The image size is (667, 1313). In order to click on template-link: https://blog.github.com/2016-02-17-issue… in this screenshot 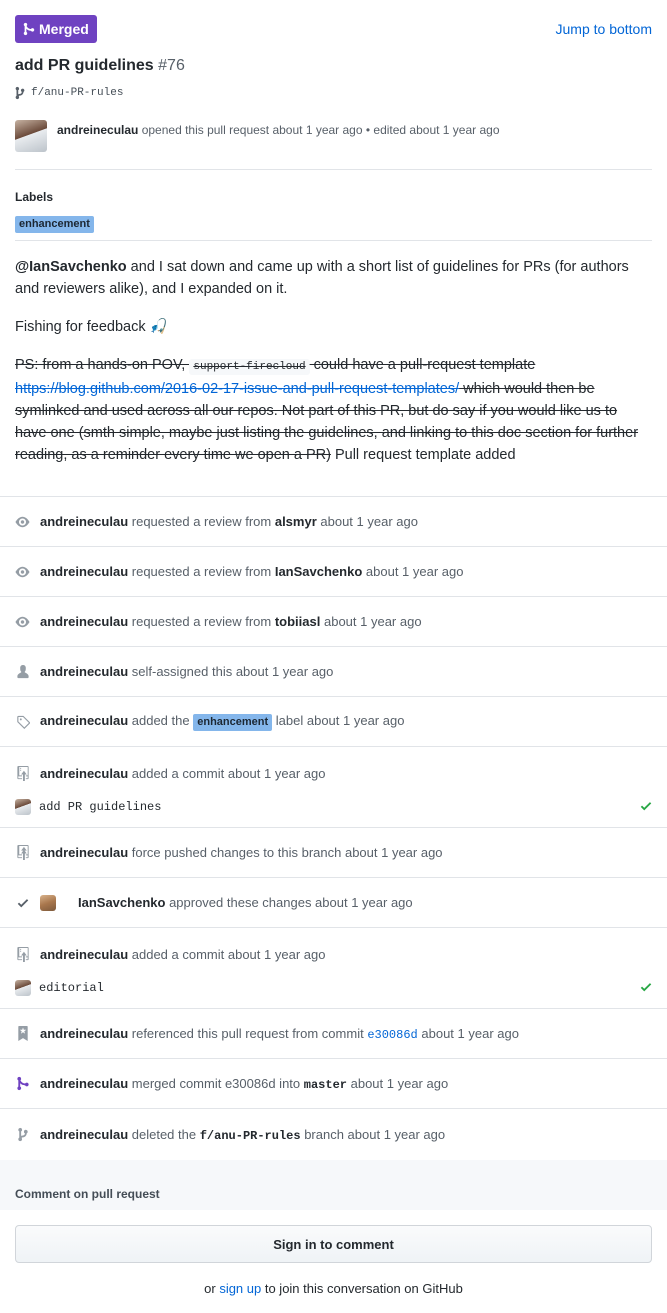, I will do `click(237, 389)`.